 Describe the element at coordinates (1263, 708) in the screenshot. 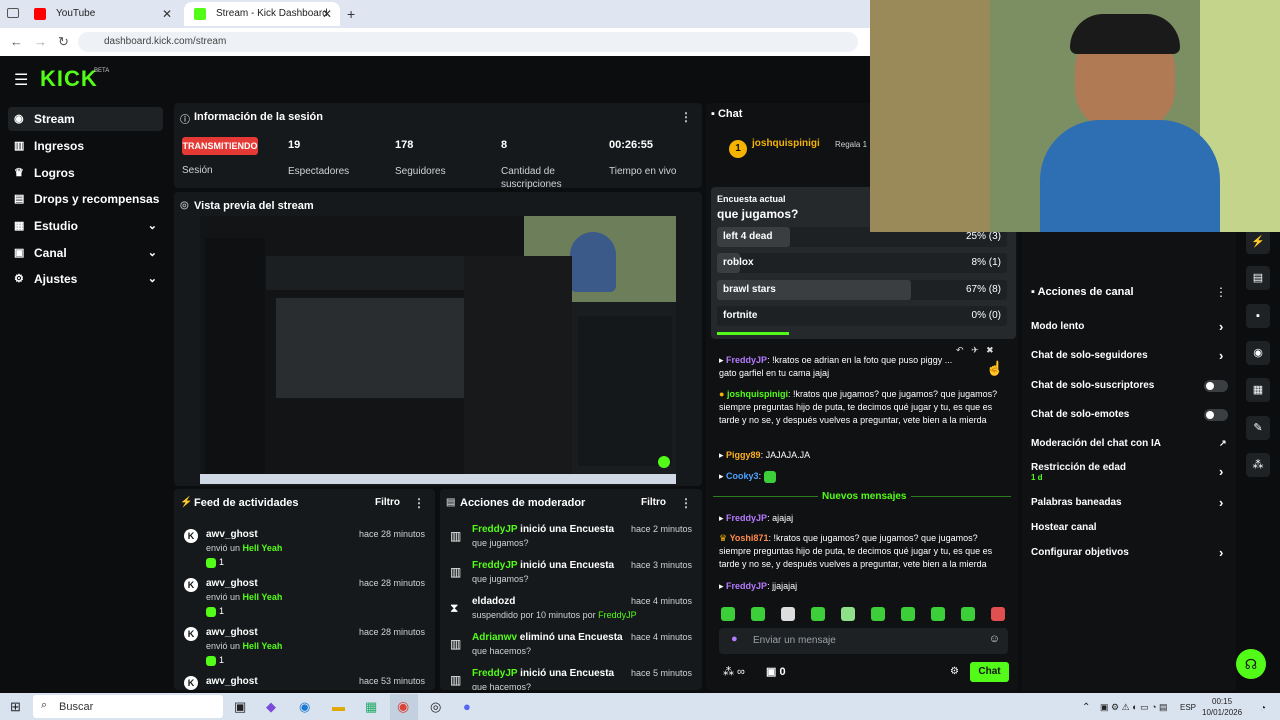

I see `notifications-icon: ◔` at that location.